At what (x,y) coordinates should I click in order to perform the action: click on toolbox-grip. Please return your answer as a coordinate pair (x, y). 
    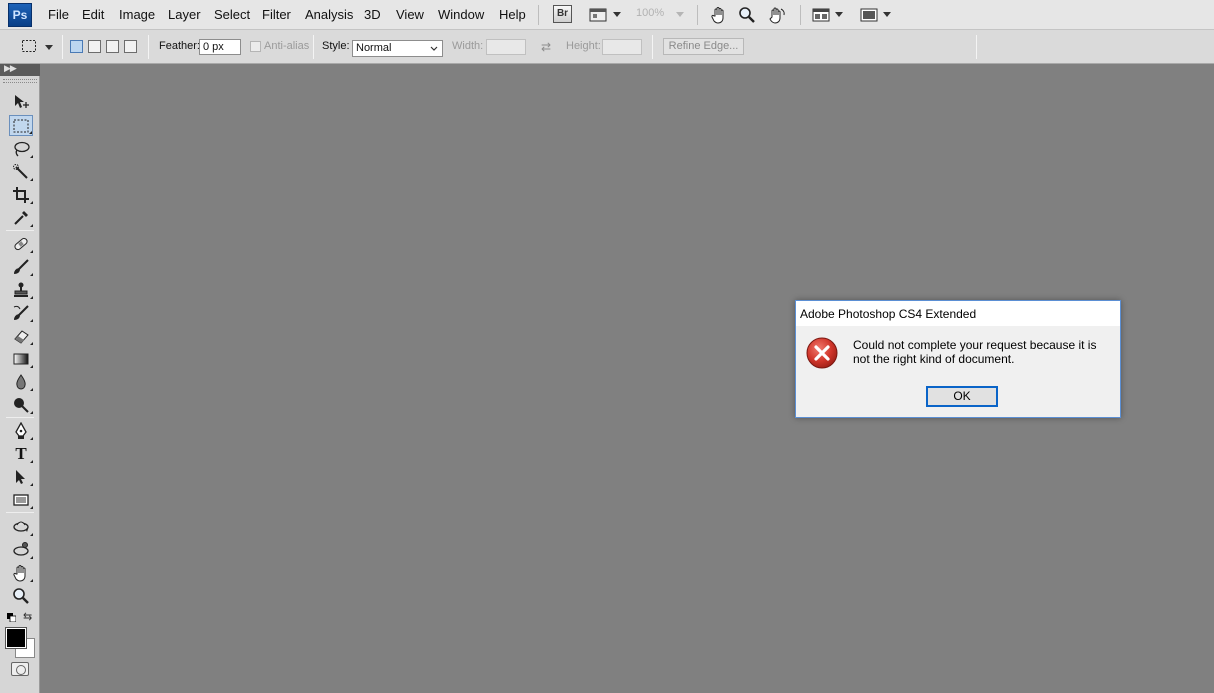
    Looking at the image, I should click on (20, 81).